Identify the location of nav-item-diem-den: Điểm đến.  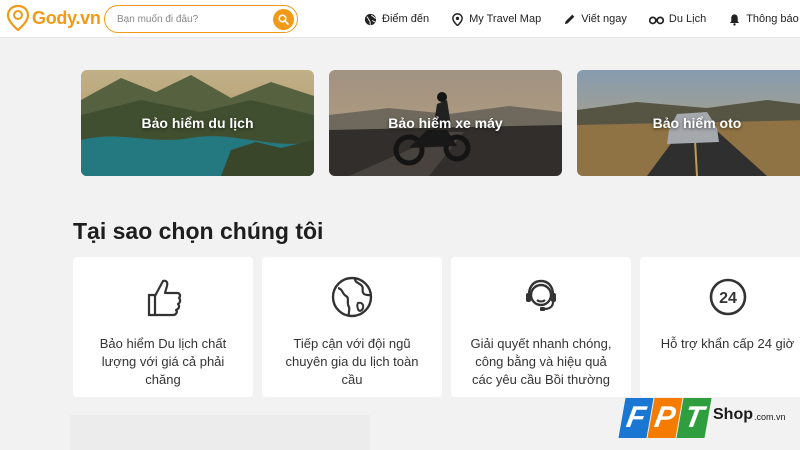
(396, 19).